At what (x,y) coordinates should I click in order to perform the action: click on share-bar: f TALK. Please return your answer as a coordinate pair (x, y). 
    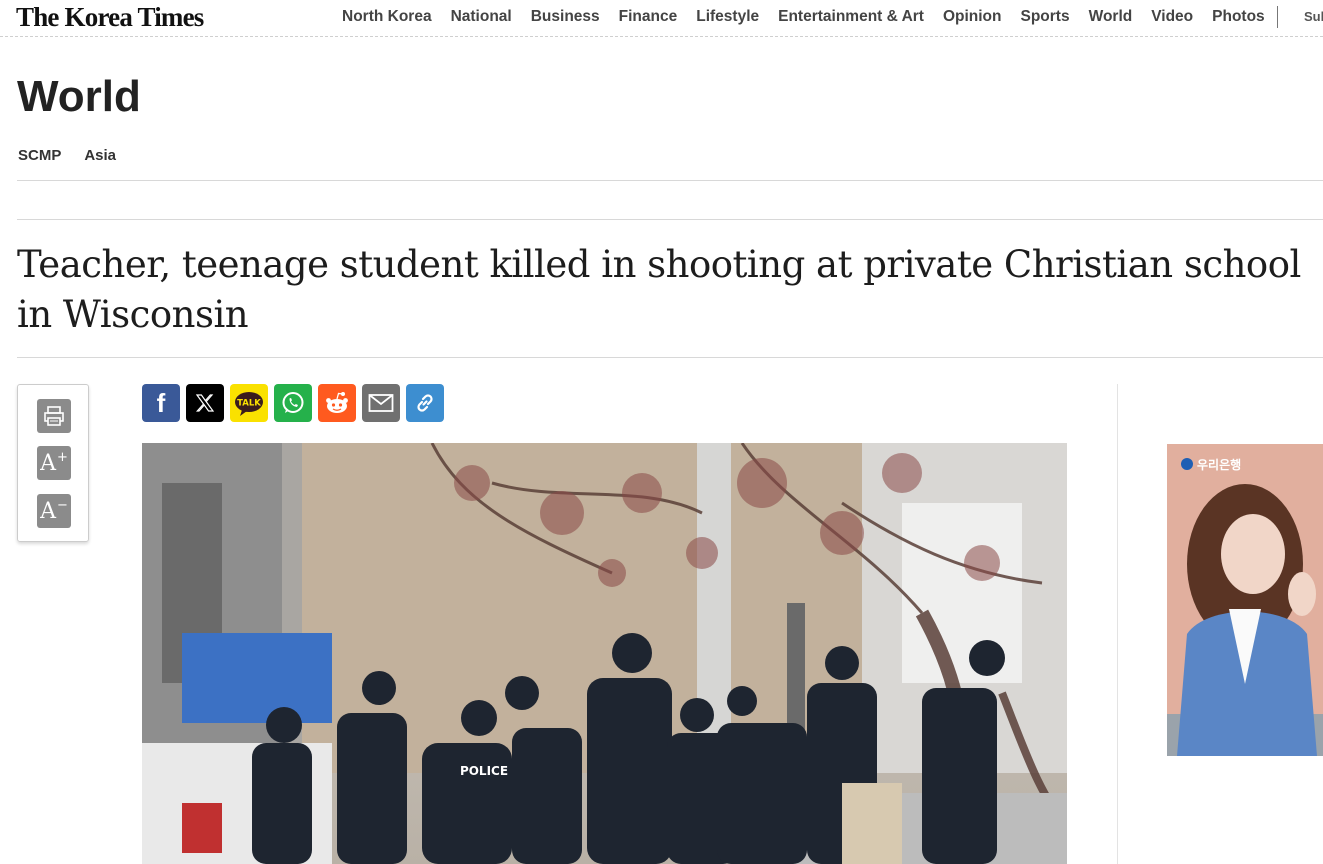
    Looking at the image, I should click on (293, 403).